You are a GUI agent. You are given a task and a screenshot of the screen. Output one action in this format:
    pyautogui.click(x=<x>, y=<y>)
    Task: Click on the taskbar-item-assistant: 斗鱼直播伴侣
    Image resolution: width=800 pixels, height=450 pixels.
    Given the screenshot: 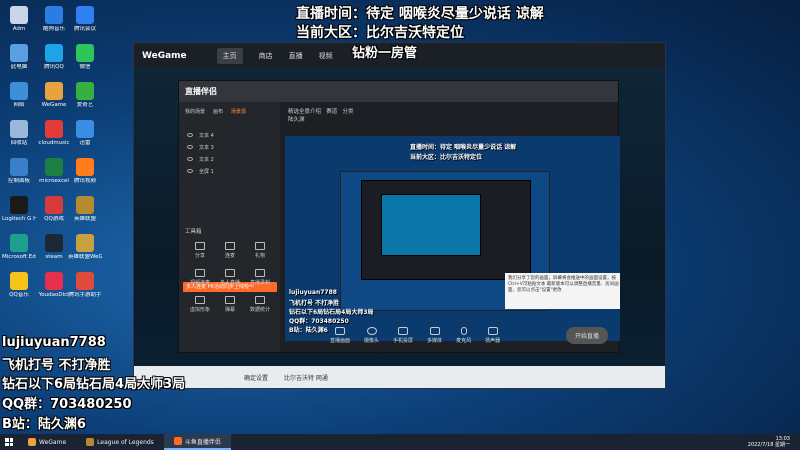 What is the action you would take?
    pyautogui.click(x=197, y=442)
    